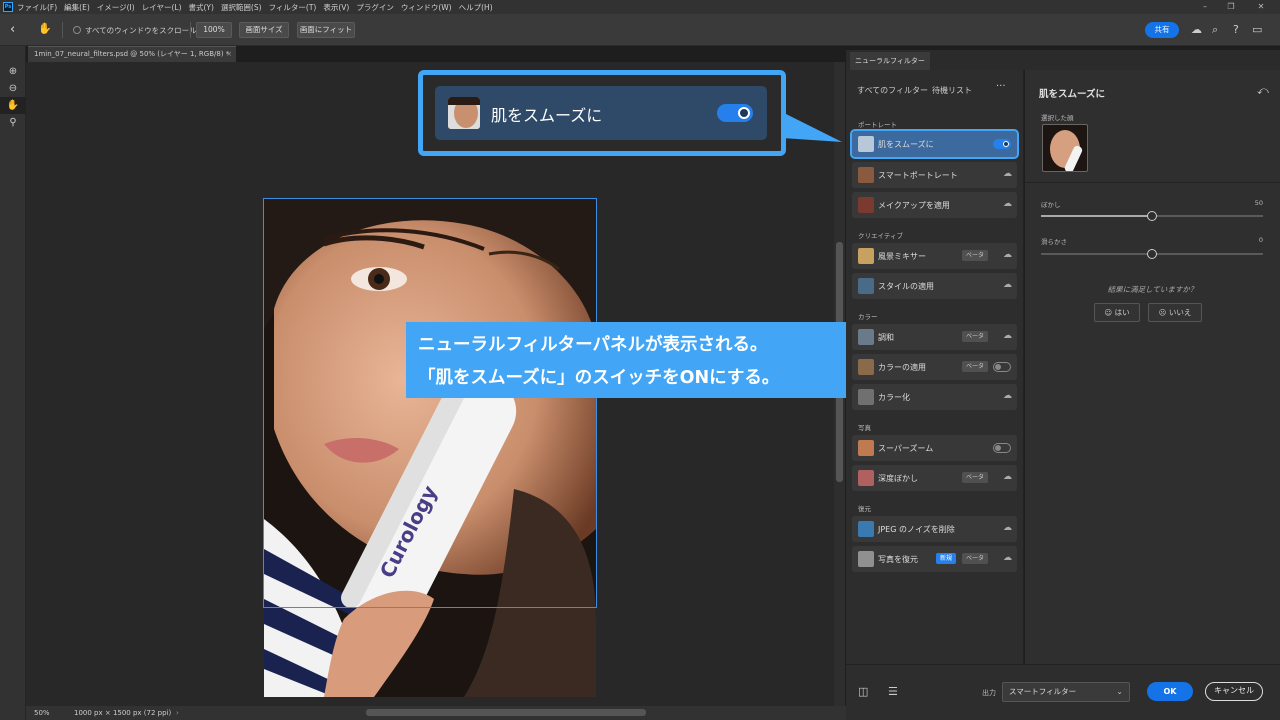 This screenshot has height=720, width=1280. I want to click on category-restore: 復元, so click(864, 509).